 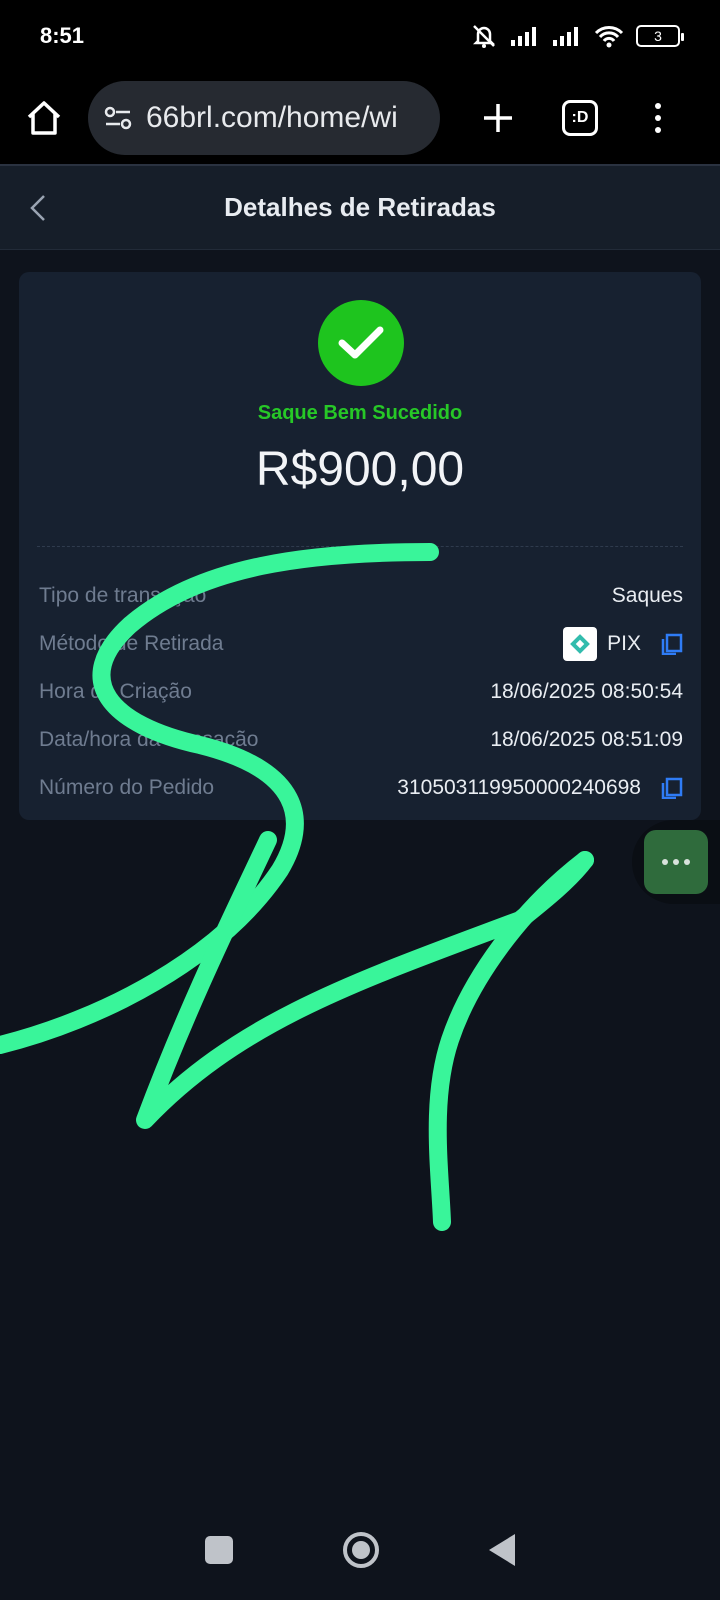 I want to click on plus-icon, so click(x=498, y=118).